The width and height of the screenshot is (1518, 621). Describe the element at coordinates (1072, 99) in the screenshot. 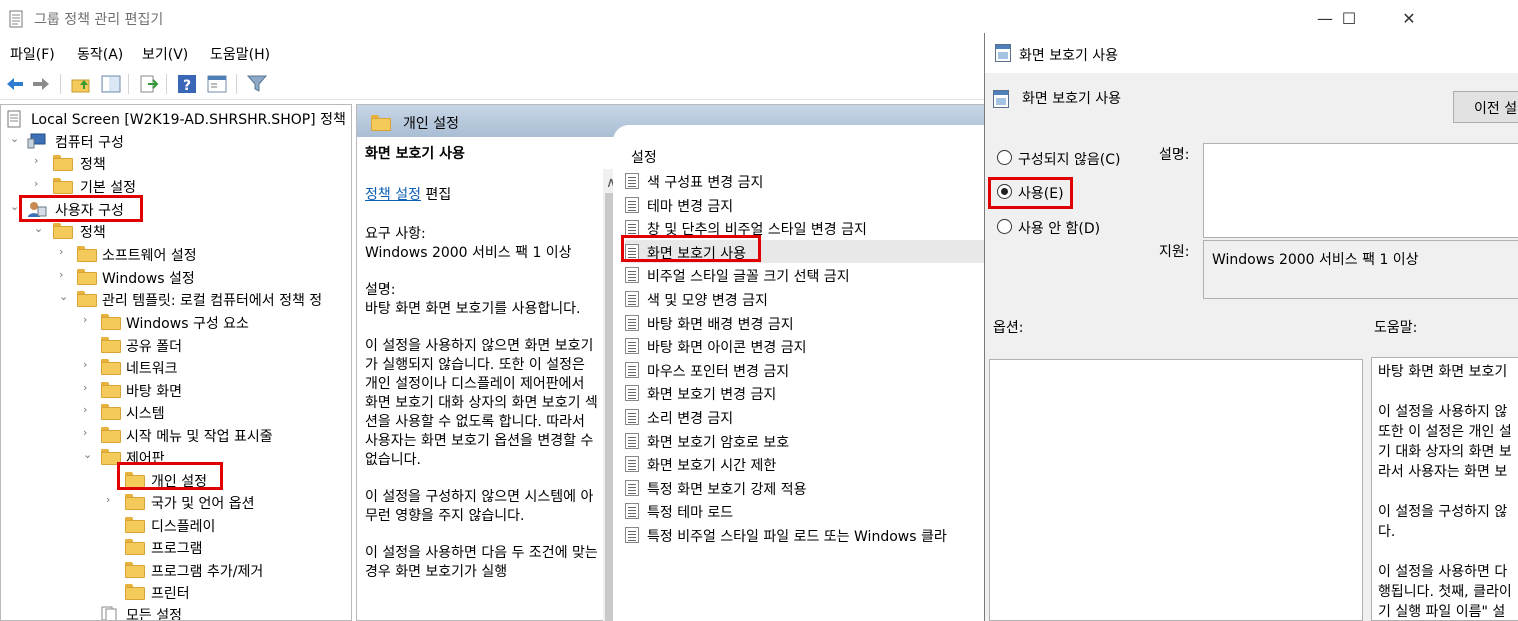

I see `dialog-subtitle: 화면 보호기 사용` at that location.